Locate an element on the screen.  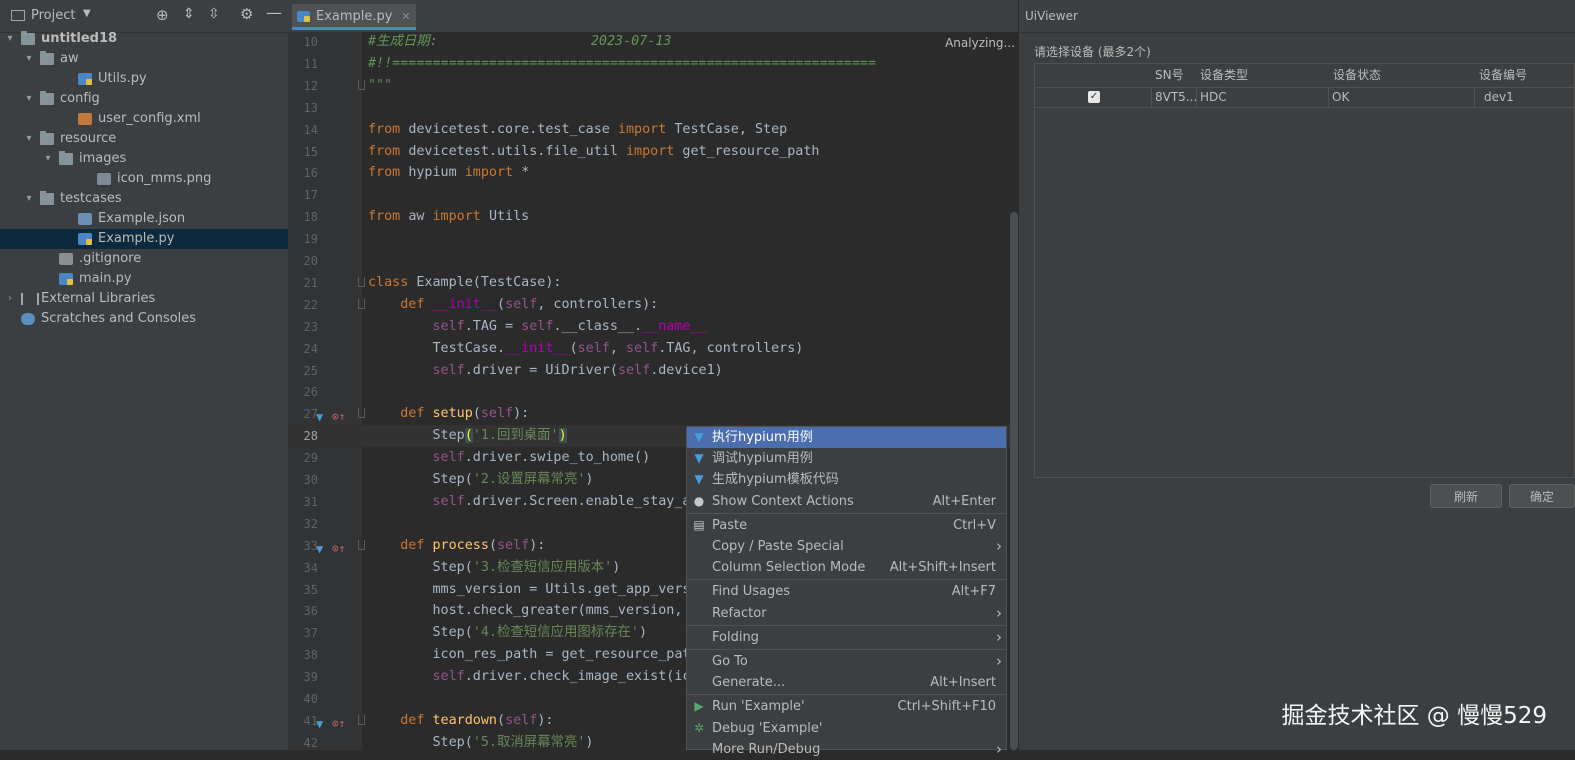
run-icon: ▶ is located at coordinates (699, 706).